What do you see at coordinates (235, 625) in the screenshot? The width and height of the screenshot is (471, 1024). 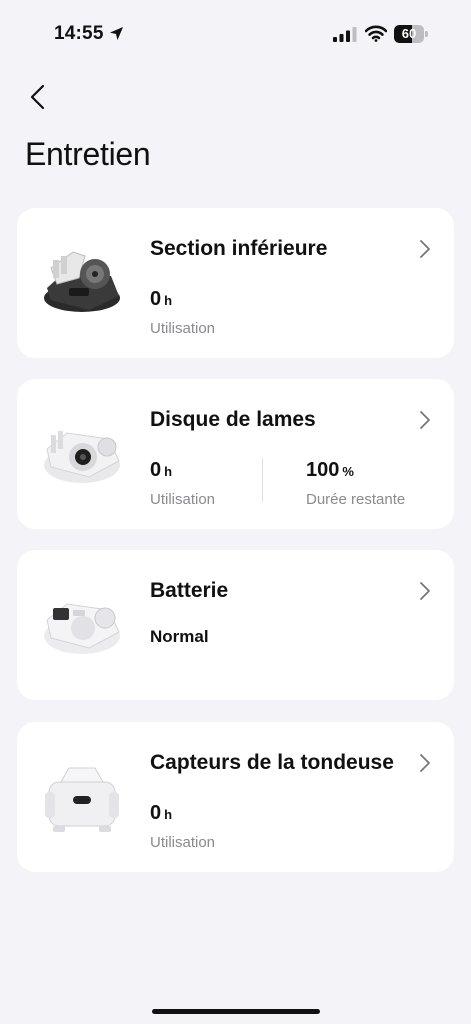 I see `card-battery: Batterie Normal` at bounding box center [235, 625].